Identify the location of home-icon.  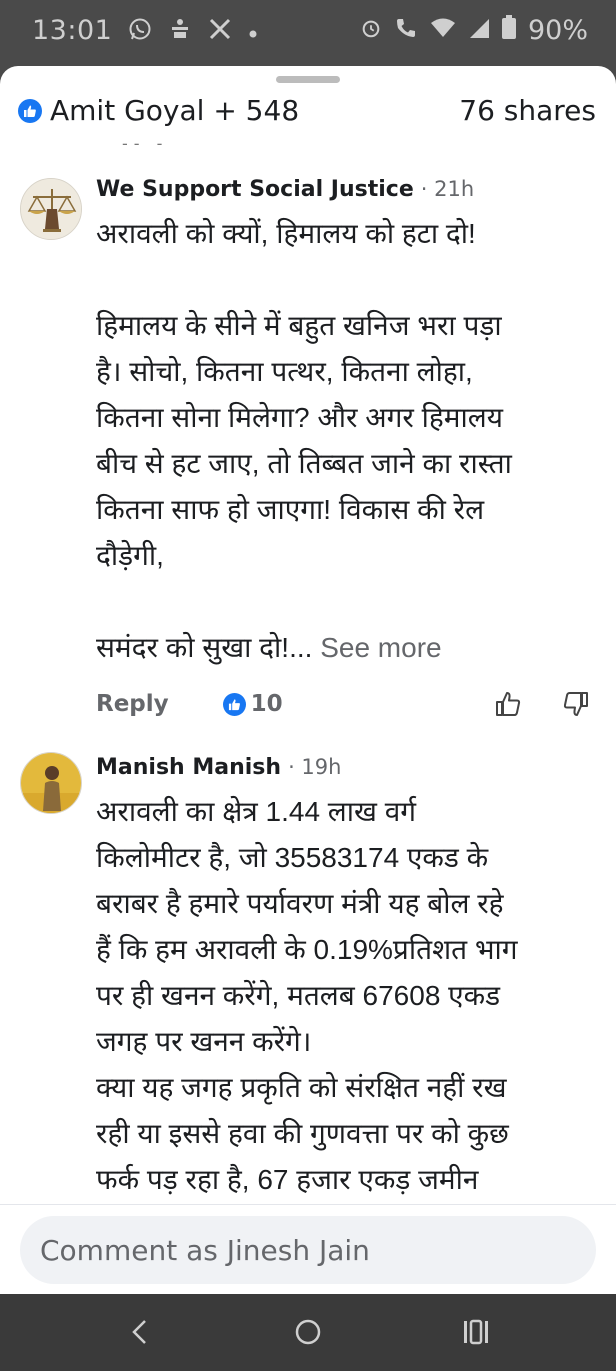
(308, 1332).